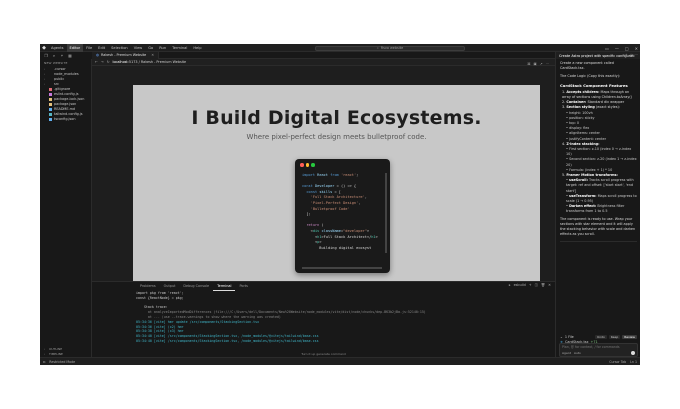 The image size is (680, 409). Describe the element at coordinates (564, 102) in the screenshot. I see `point-number: 2.` at that location.